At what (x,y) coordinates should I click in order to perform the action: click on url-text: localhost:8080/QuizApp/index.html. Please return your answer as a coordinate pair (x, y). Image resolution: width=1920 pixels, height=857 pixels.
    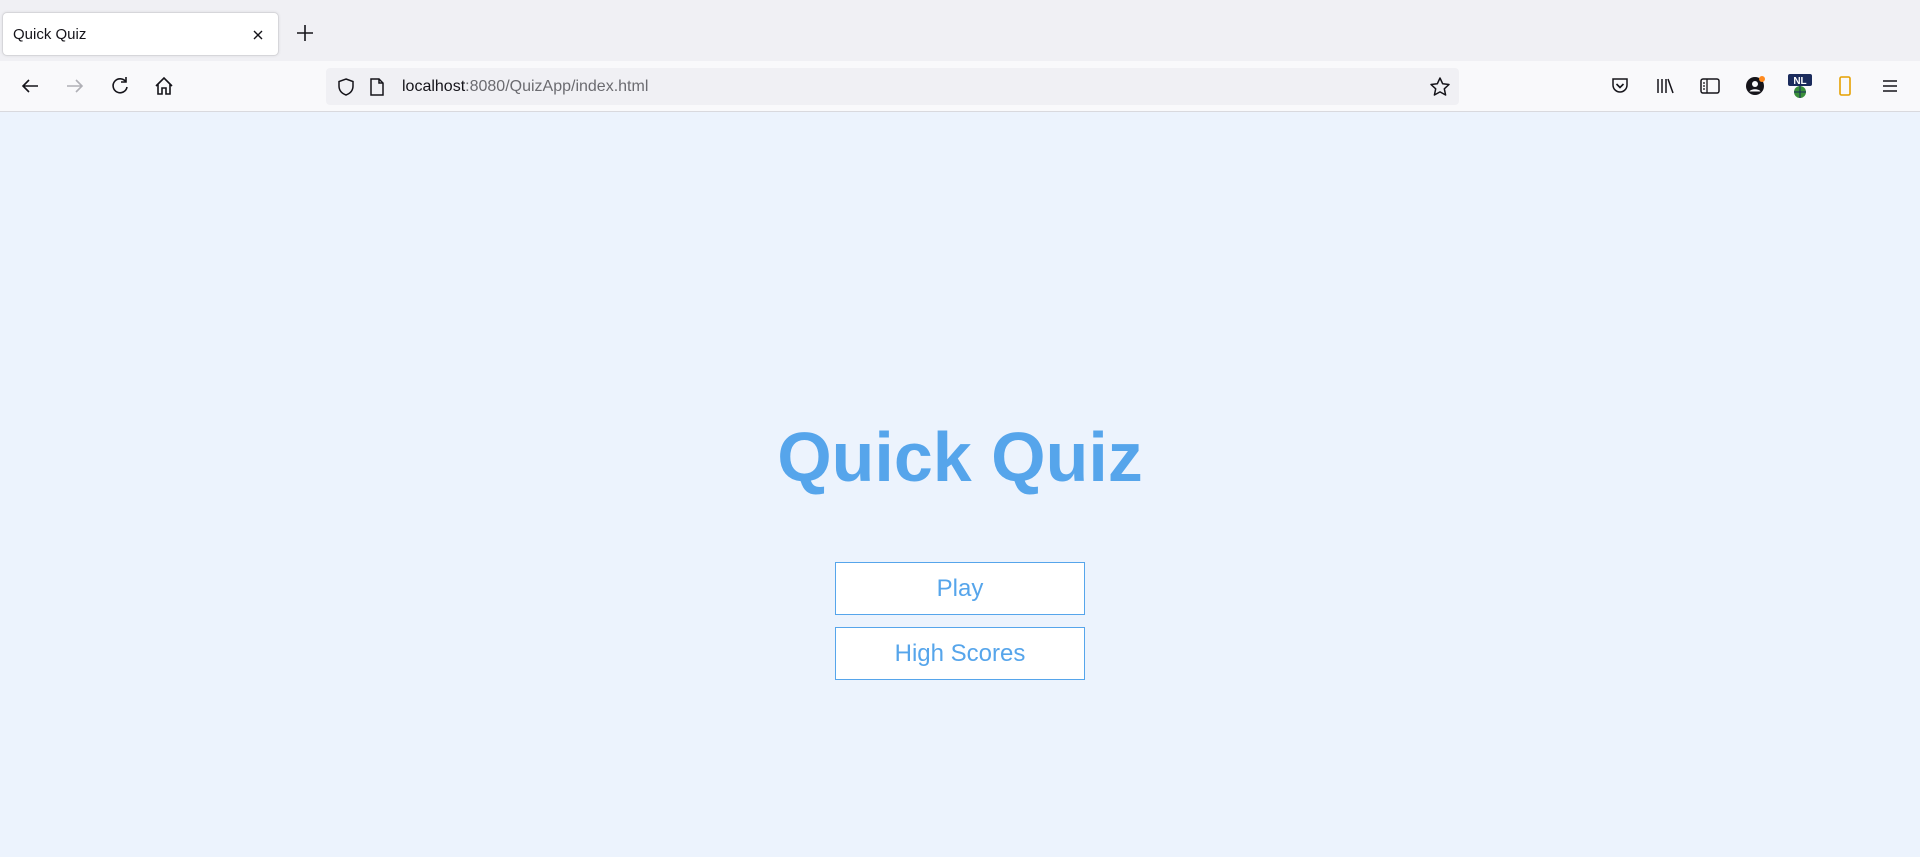
    Looking at the image, I should click on (525, 87).